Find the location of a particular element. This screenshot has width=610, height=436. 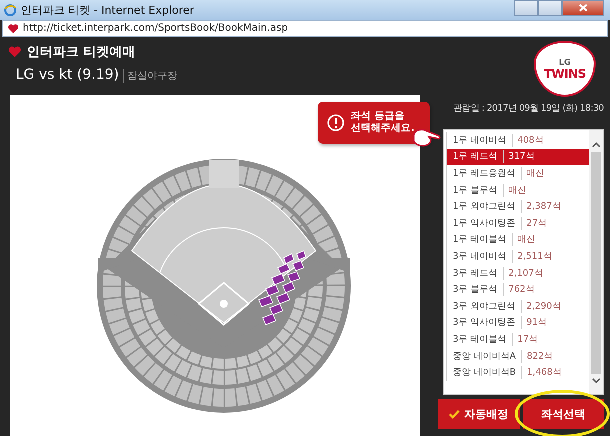

browser-icon is located at coordinates (10, 10).